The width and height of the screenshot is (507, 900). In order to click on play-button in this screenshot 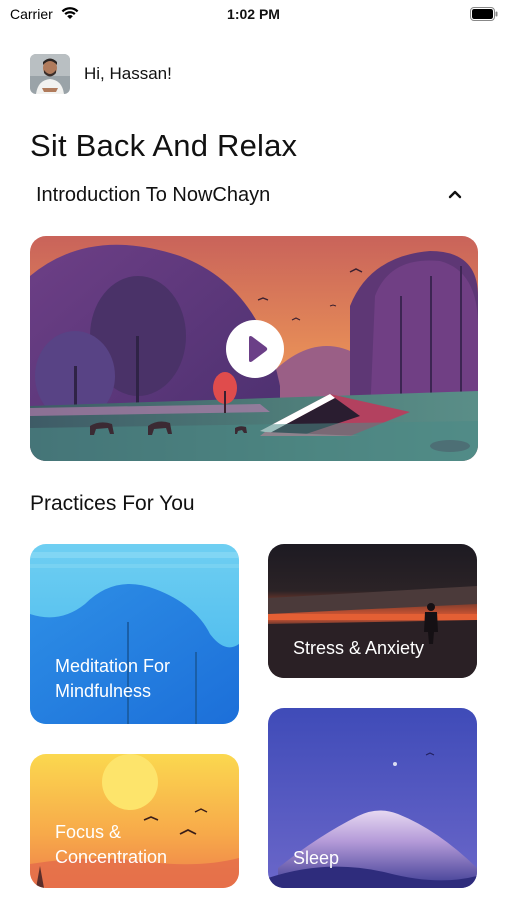, I will do `click(255, 349)`.